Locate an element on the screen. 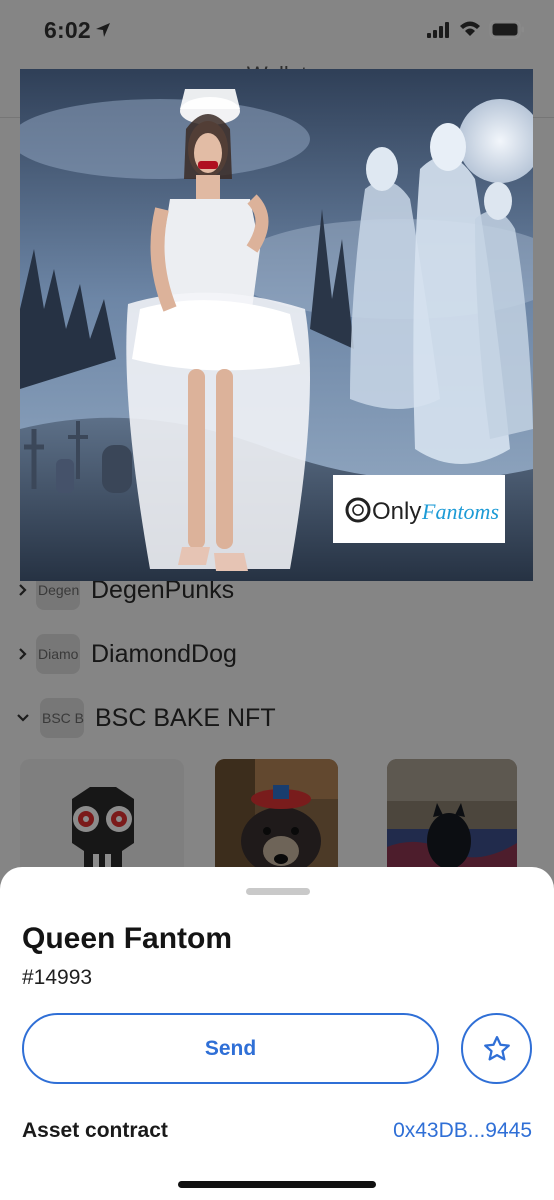  watermark-prefix: Only is located at coordinates (396, 511).